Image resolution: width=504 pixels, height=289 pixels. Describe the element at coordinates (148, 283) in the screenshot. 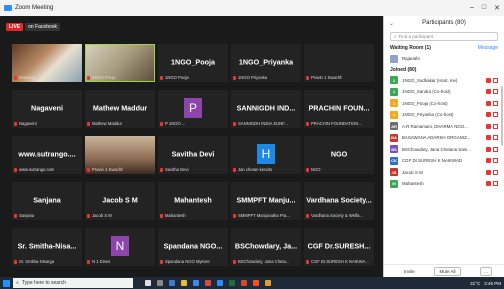

I see `cortana-icon` at that location.